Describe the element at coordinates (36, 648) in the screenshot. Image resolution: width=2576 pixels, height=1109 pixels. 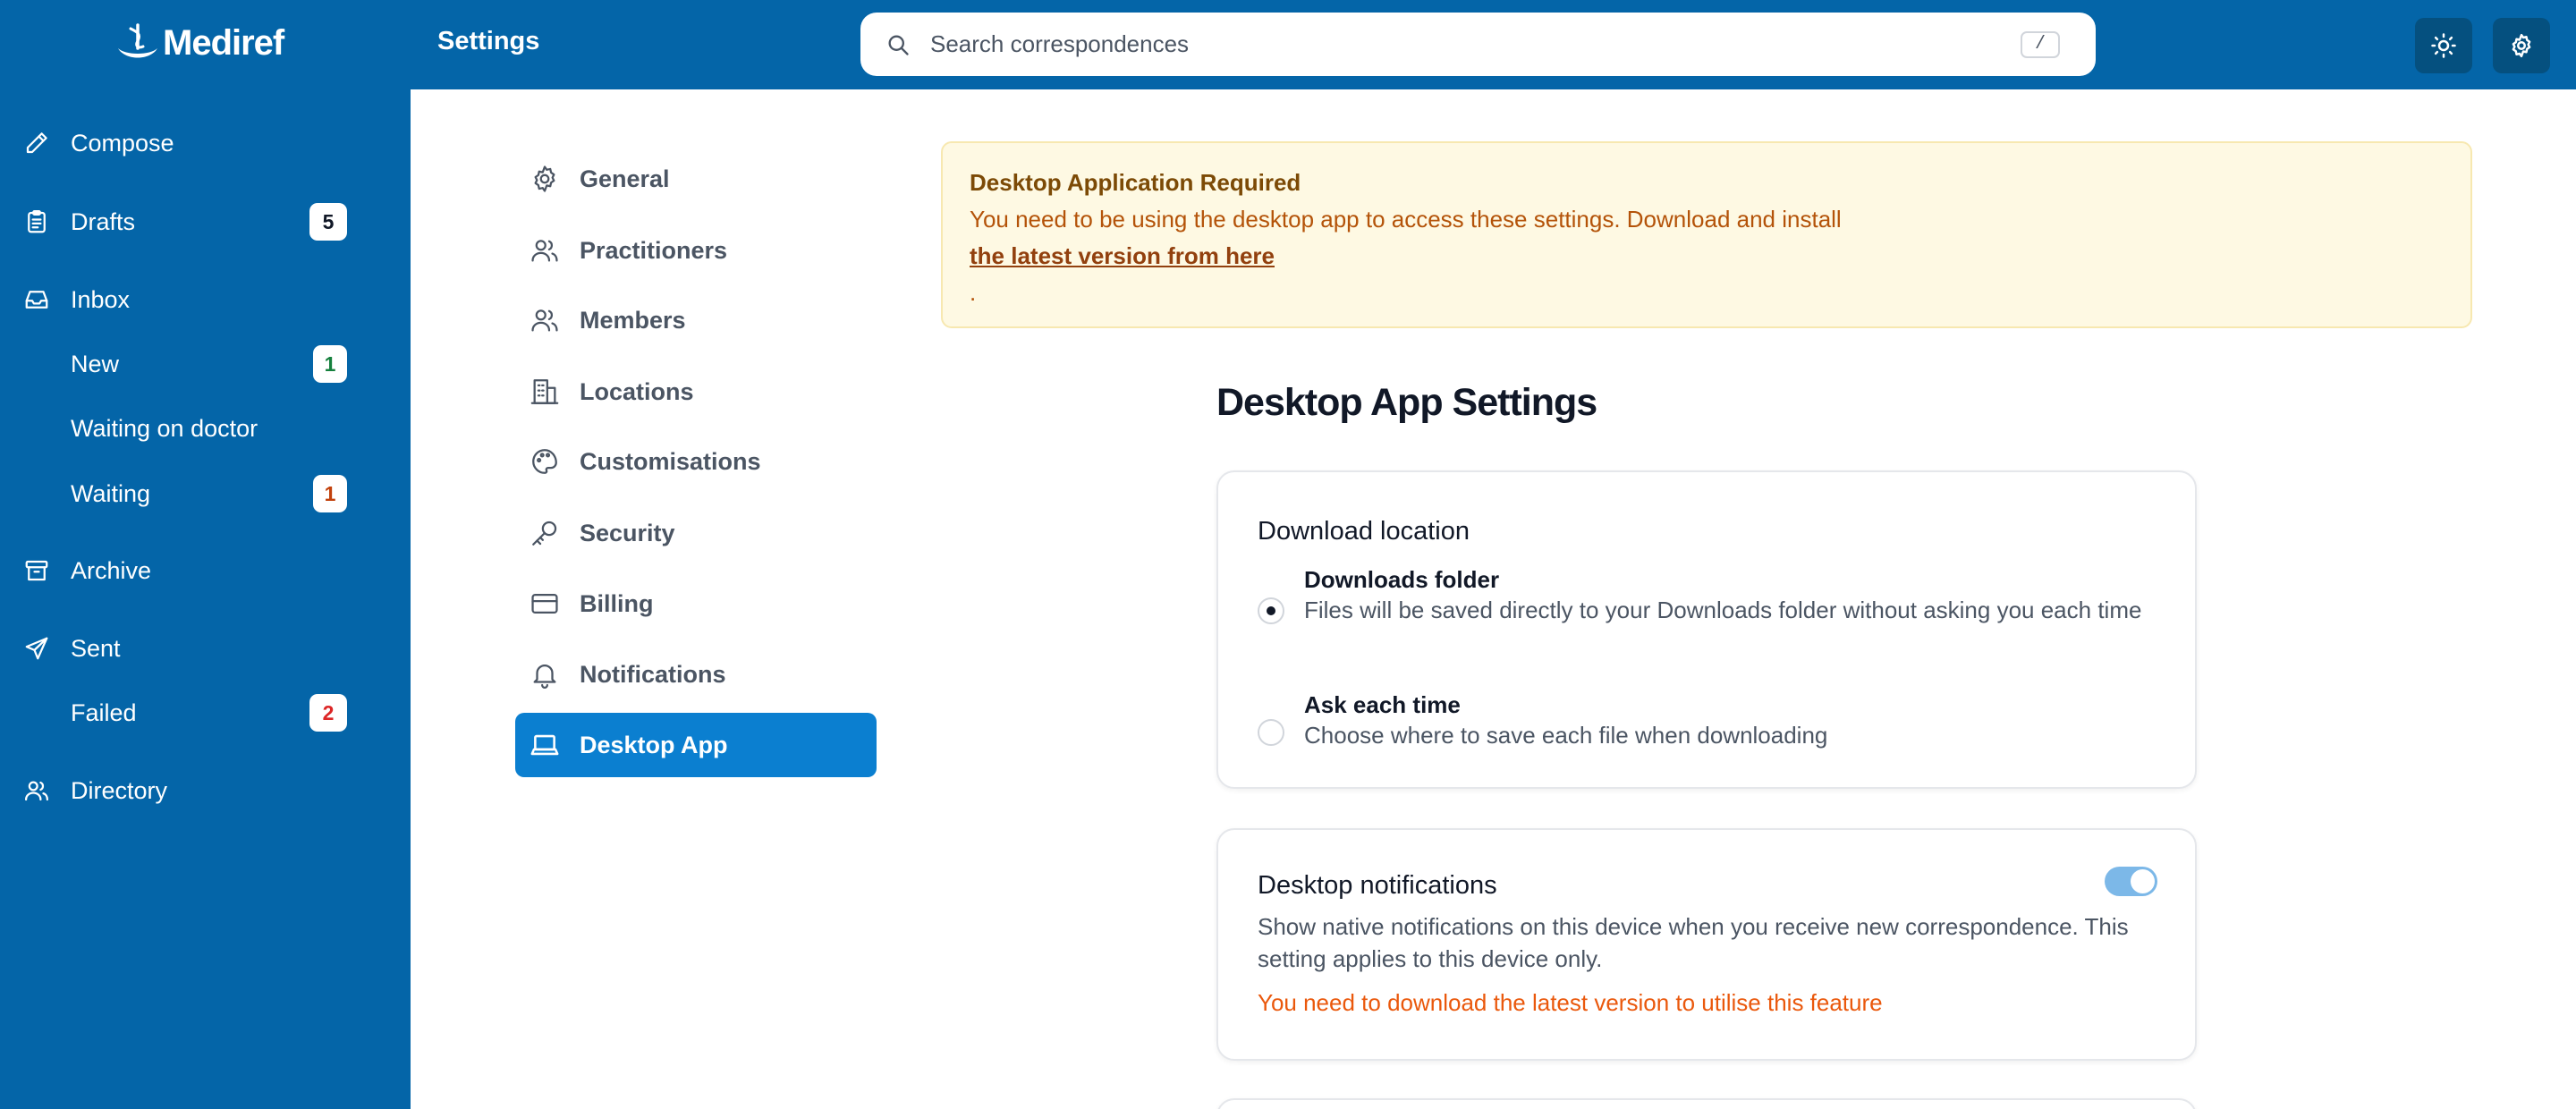
I see `send-icon` at that location.